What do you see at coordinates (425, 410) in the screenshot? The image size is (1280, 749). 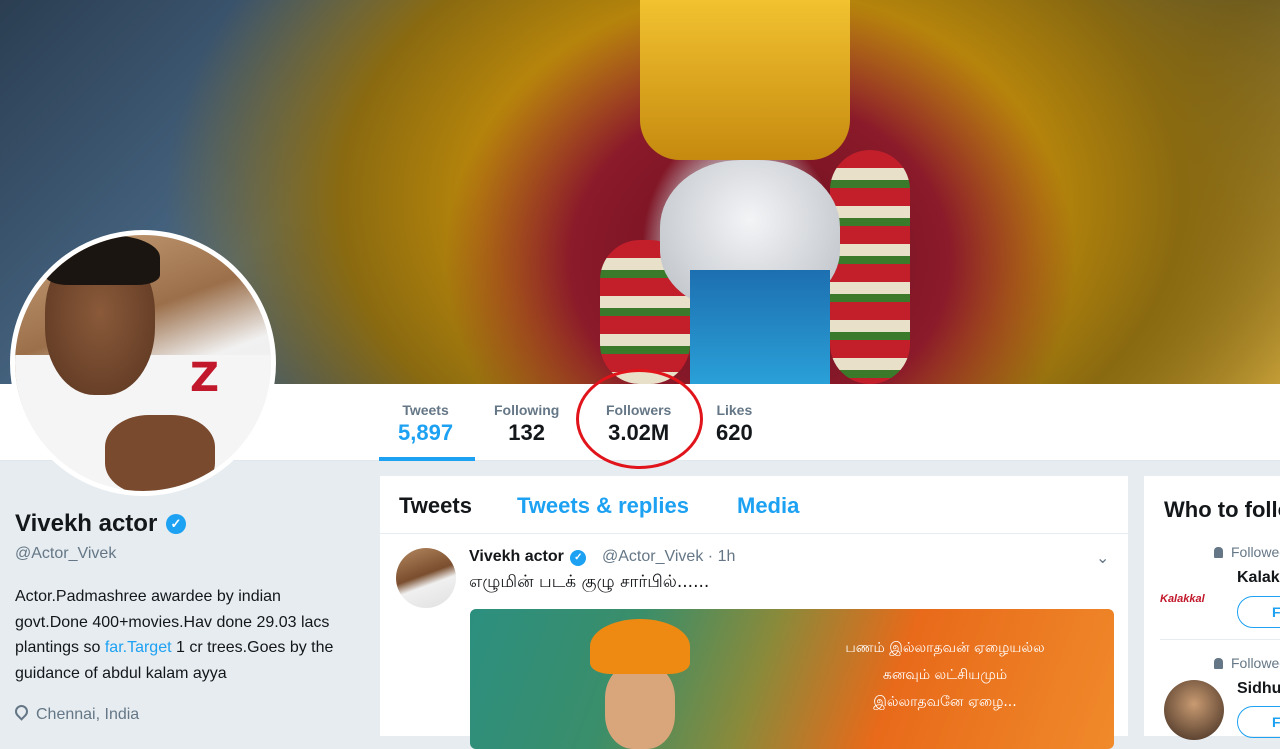 I see `stat-label: Tweets` at bounding box center [425, 410].